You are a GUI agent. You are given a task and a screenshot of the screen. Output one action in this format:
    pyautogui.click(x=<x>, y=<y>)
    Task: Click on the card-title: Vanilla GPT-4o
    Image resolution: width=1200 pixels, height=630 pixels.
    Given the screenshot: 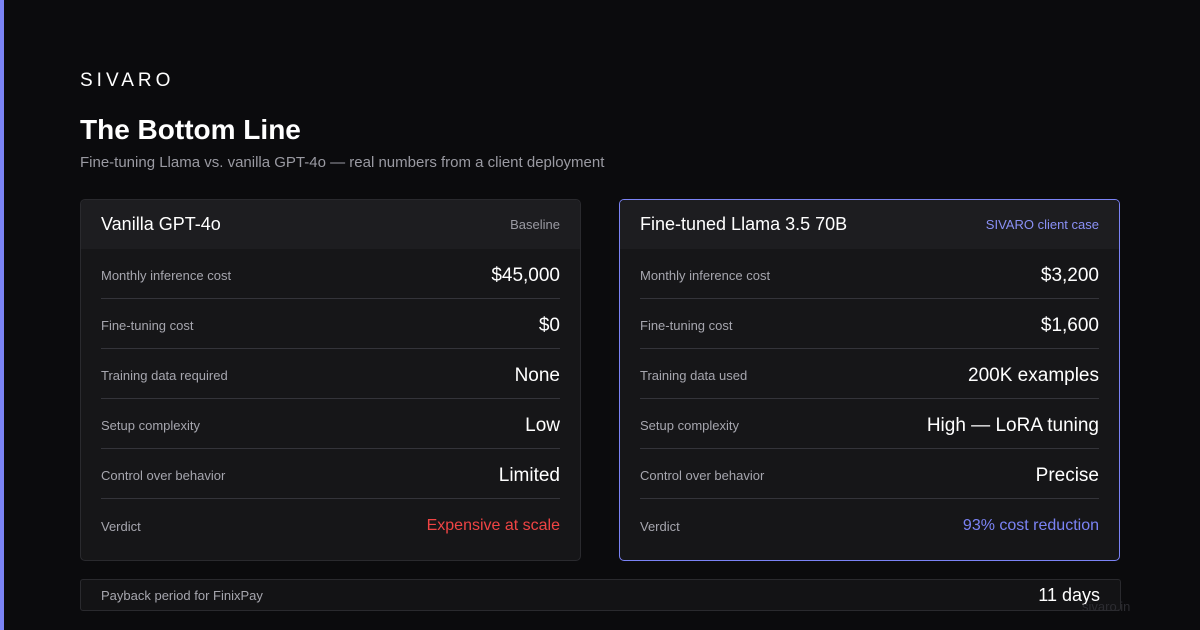 What is the action you would take?
    pyautogui.click(x=161, y=224)
    